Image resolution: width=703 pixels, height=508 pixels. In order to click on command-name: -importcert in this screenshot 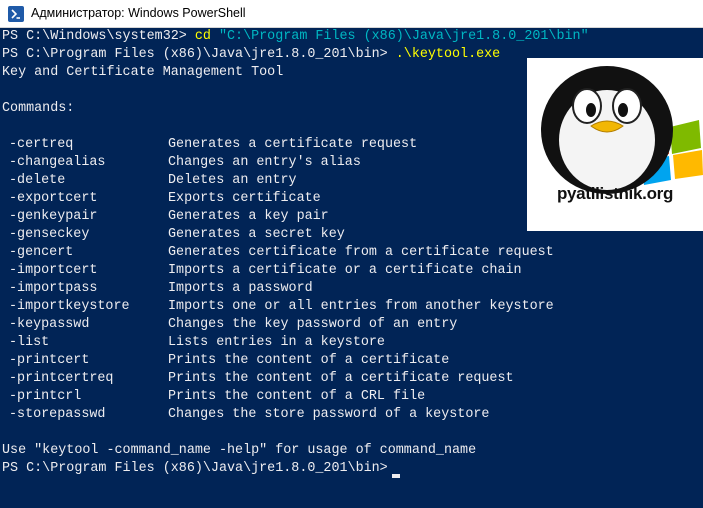, I will do `click(53, 270)`.